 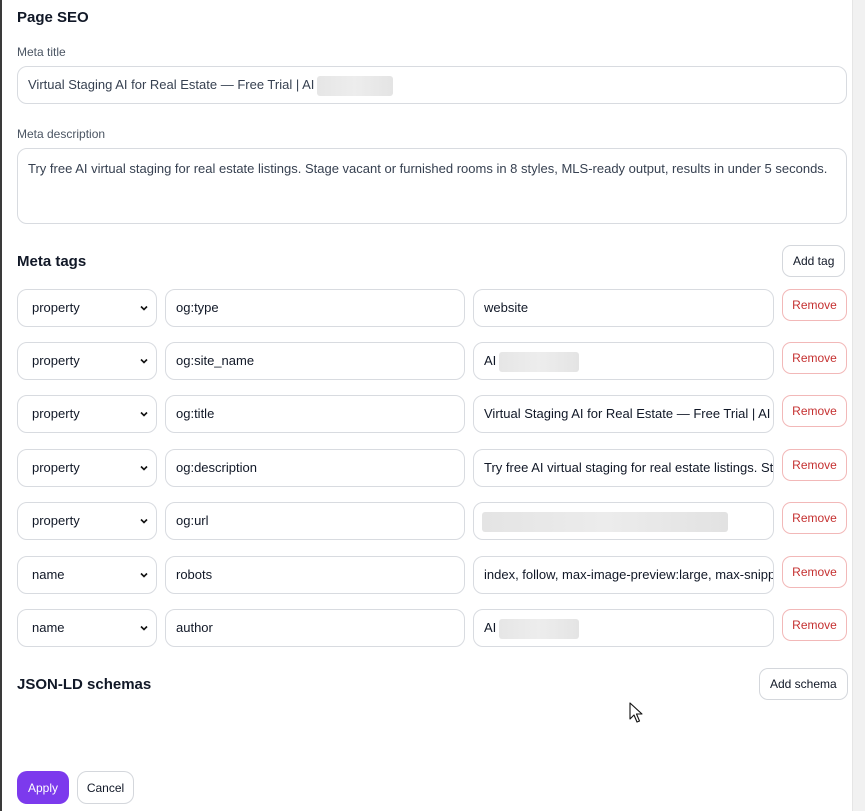 What do you see at coordinates (315, 521) in the screenshot?
I see `tag-key-input: og:url` at bounding box center [315, 521].